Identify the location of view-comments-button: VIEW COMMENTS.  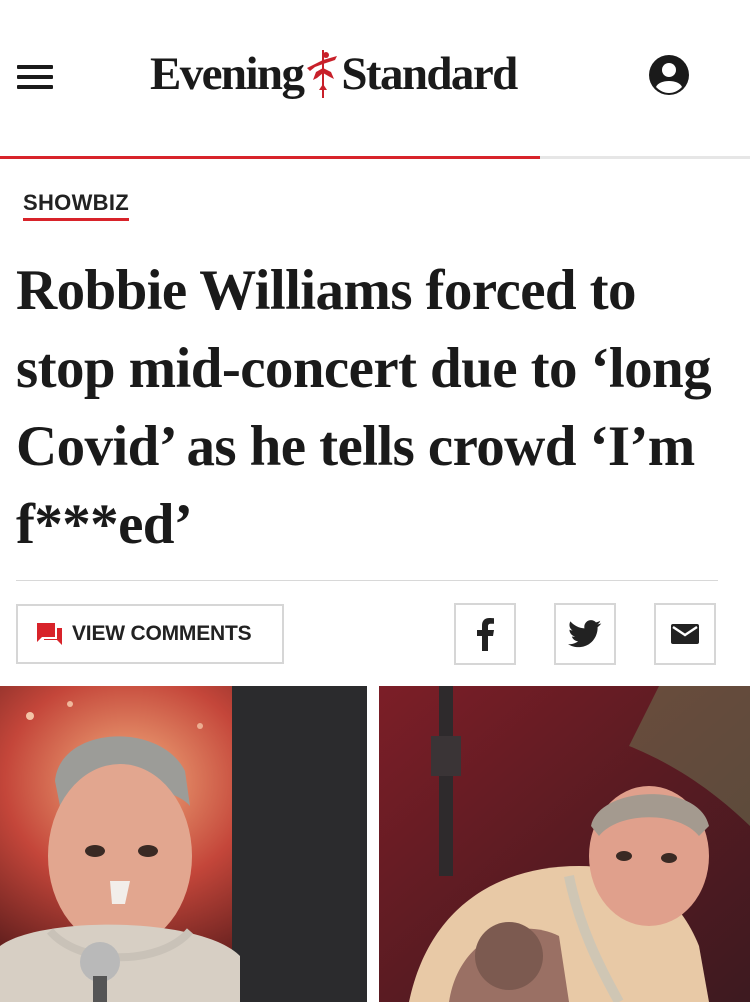
(150, 634).